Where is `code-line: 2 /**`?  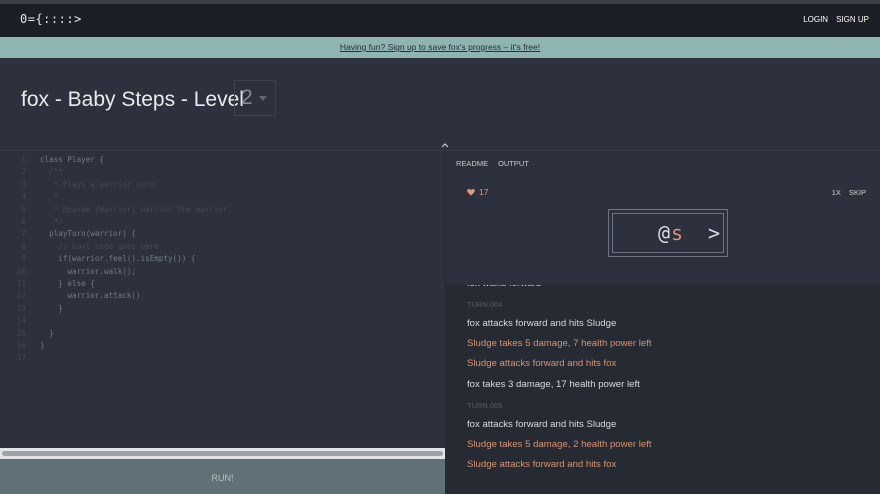 code-line: 2 /** is located at coordinates (222, 173).